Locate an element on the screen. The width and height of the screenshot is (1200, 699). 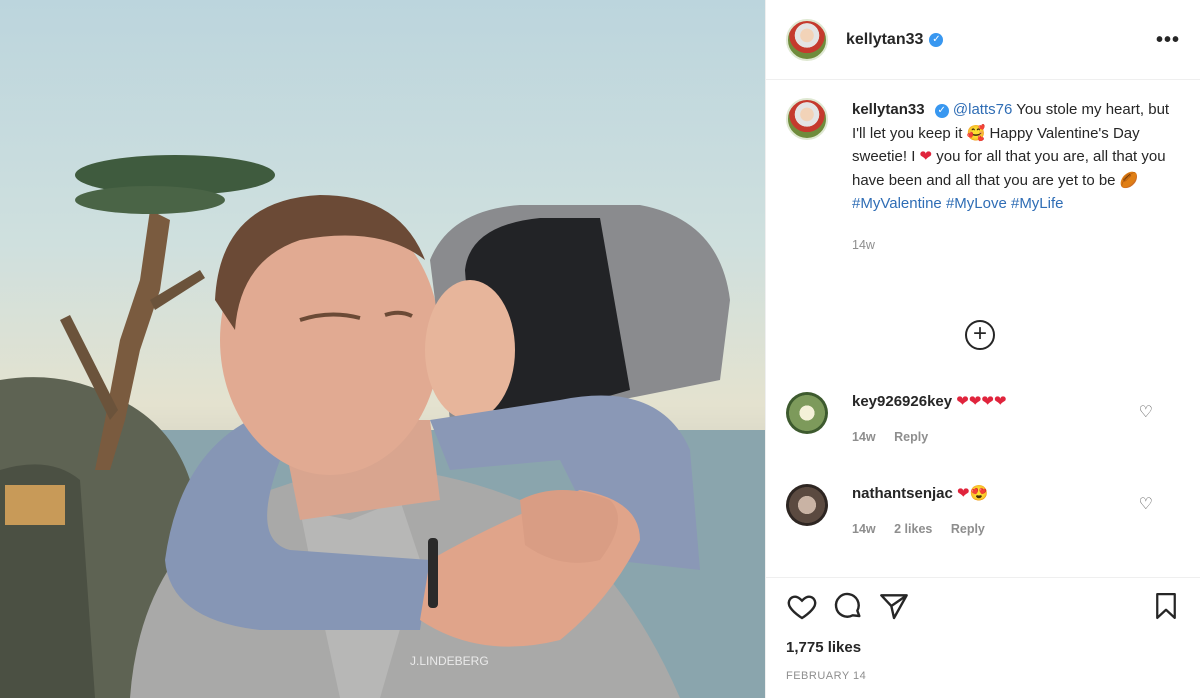
likes-count: 1,775 likes is located at coordinates (823, 647).